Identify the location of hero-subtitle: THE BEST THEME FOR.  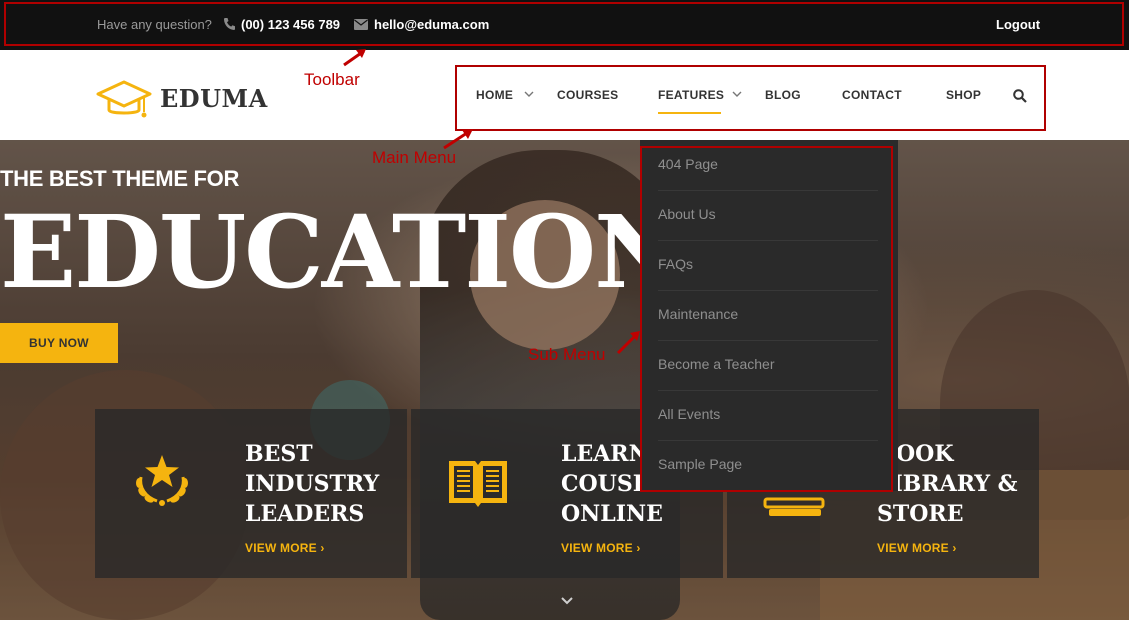
(120, 178).